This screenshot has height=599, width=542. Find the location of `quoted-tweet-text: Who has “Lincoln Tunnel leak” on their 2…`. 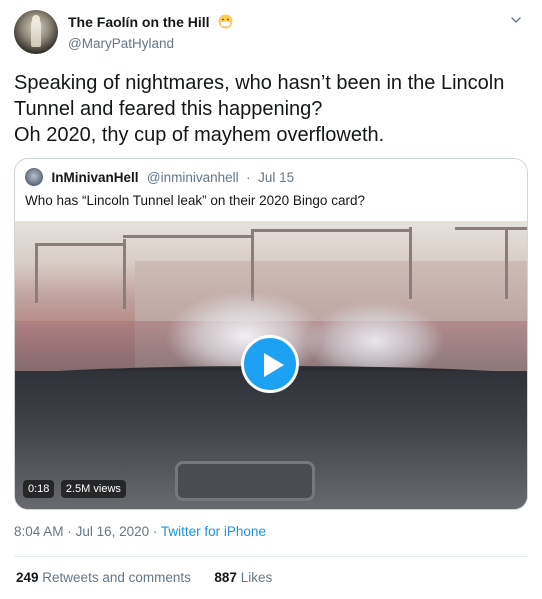

quoted-tweet-text: Who has “Lincoln Tunnel leak” on their 2… is located at coordinates (195, 200).